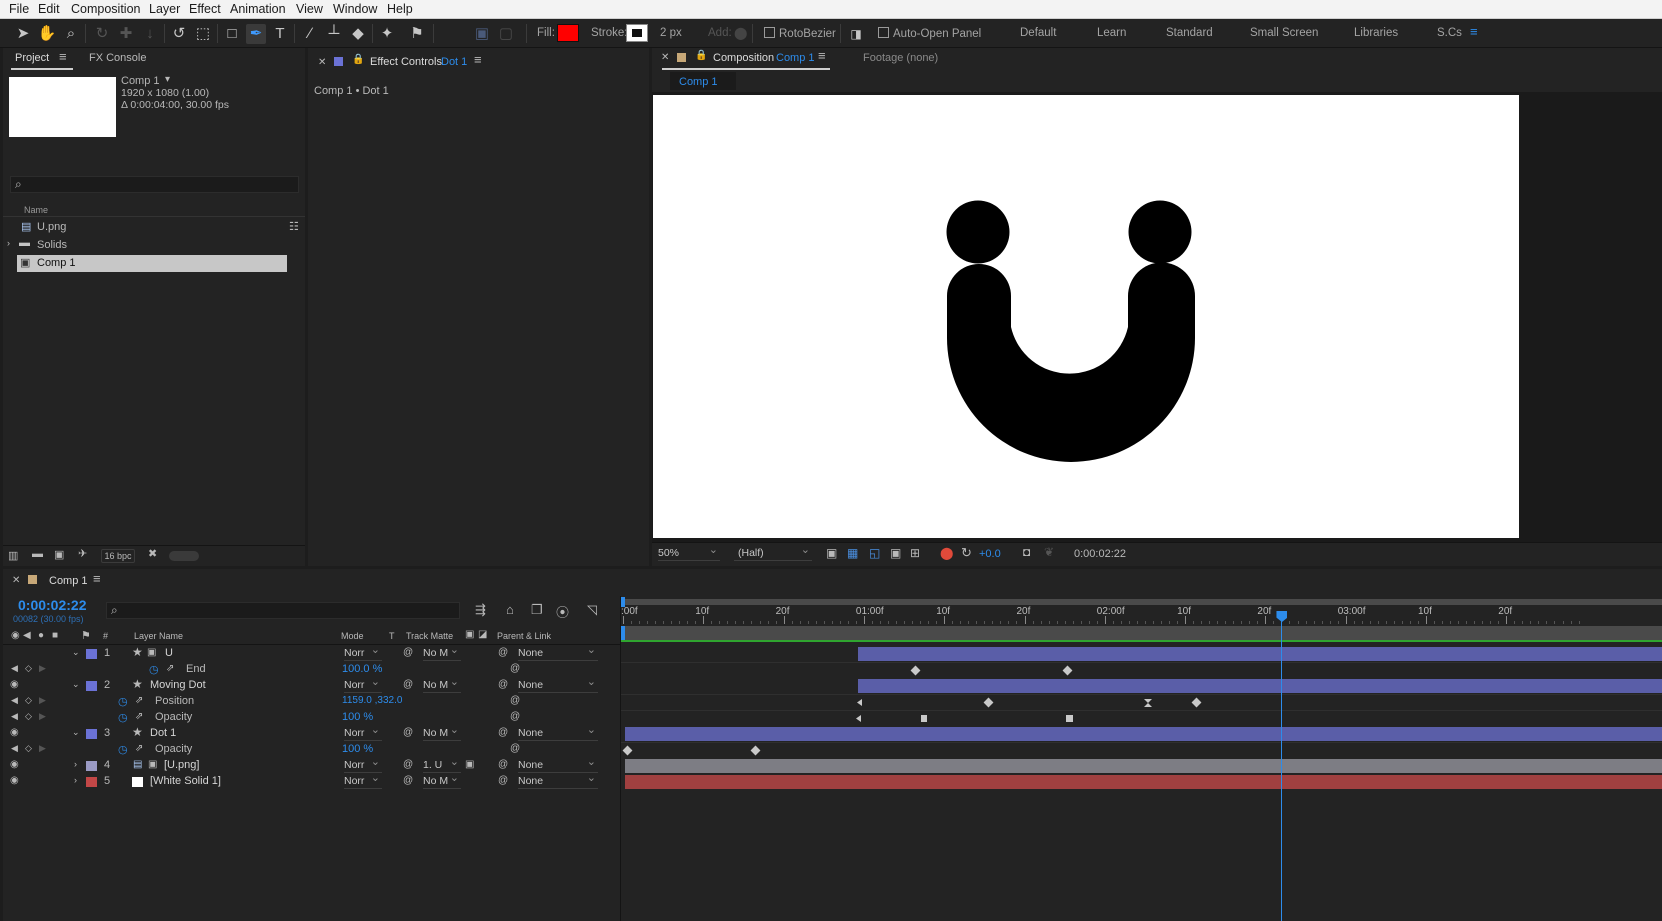 The width and height of the screenshot is (1662, 921). Describe the element at coordinates (372, 700) in the screenshot. I see `property-value: 1159.0 ,332.0` at that location.